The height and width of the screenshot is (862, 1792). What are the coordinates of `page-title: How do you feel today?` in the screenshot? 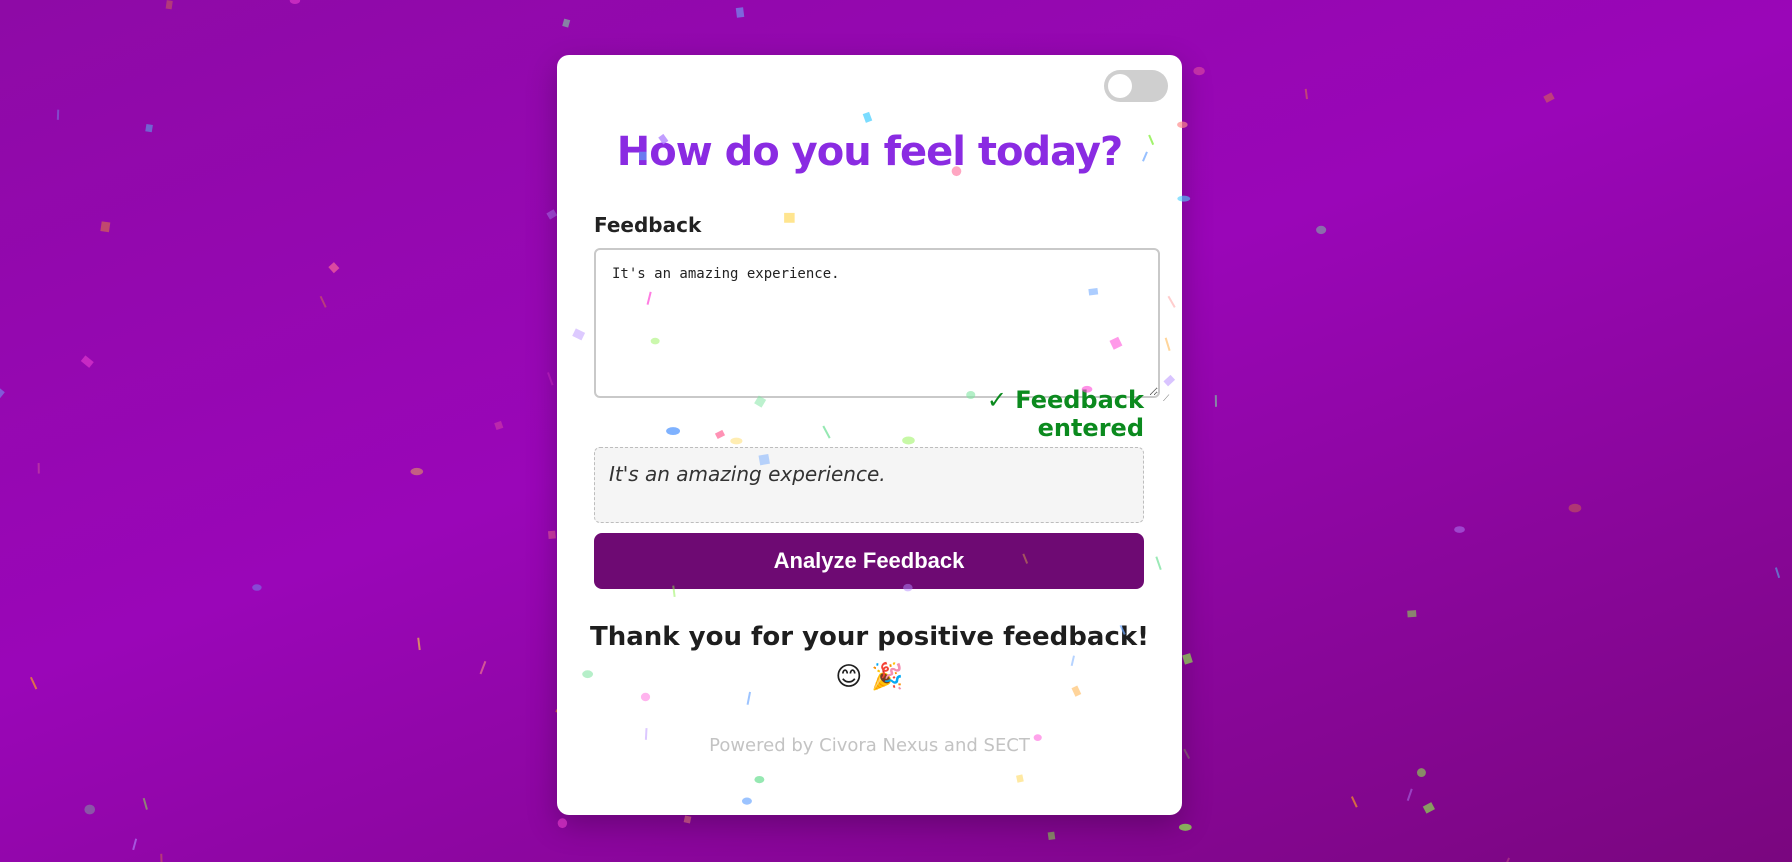 It's located at (869, 152).